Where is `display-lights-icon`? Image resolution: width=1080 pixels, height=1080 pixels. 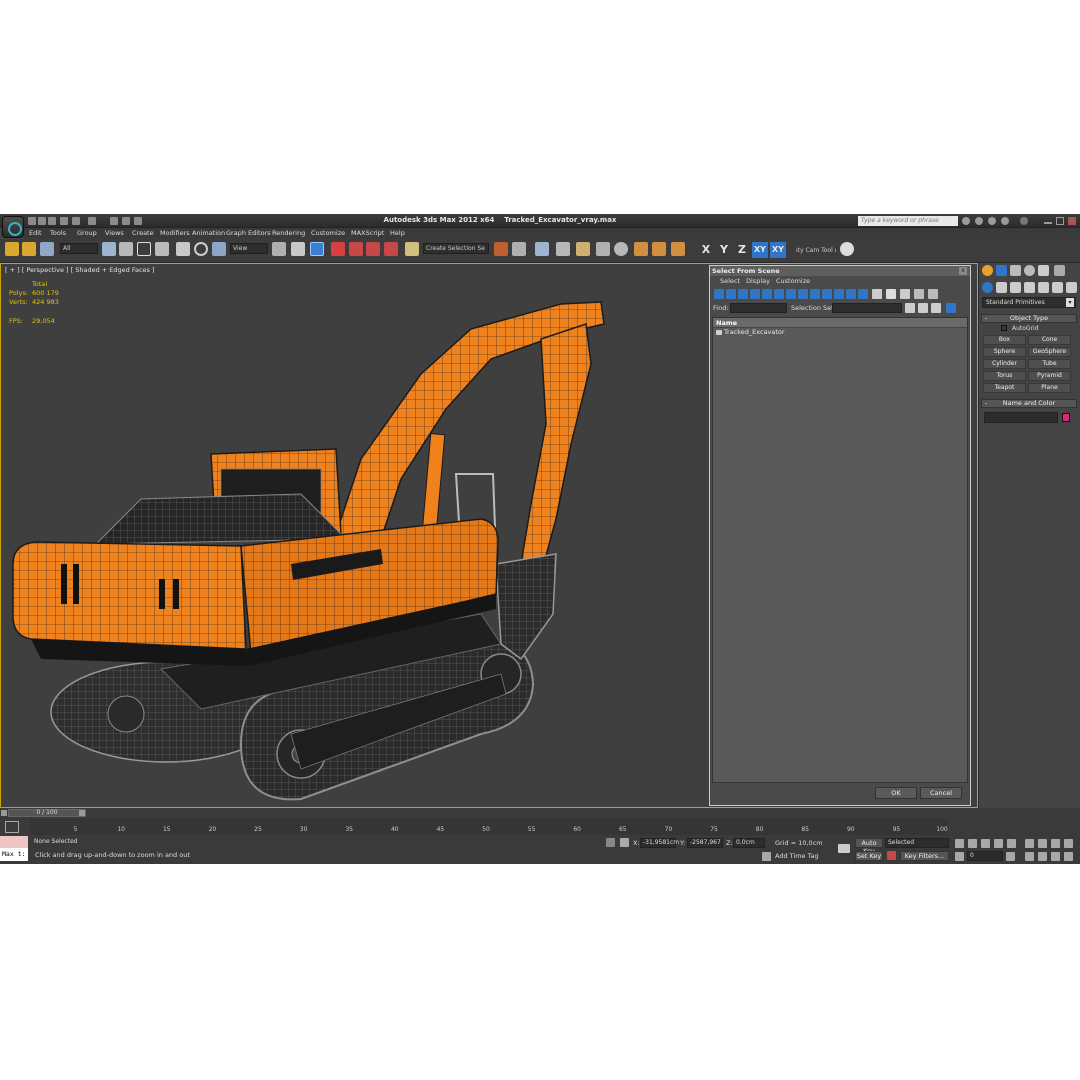 display-lights-icon is located at coordinates (743, 294).